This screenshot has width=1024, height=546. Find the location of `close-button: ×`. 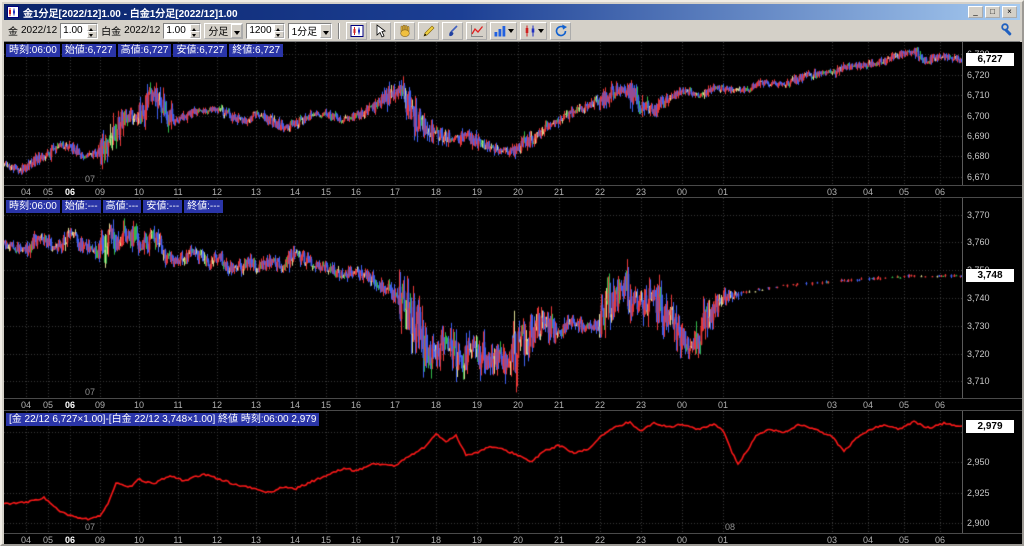

close-button: × is located at coordinates (1009, 12).